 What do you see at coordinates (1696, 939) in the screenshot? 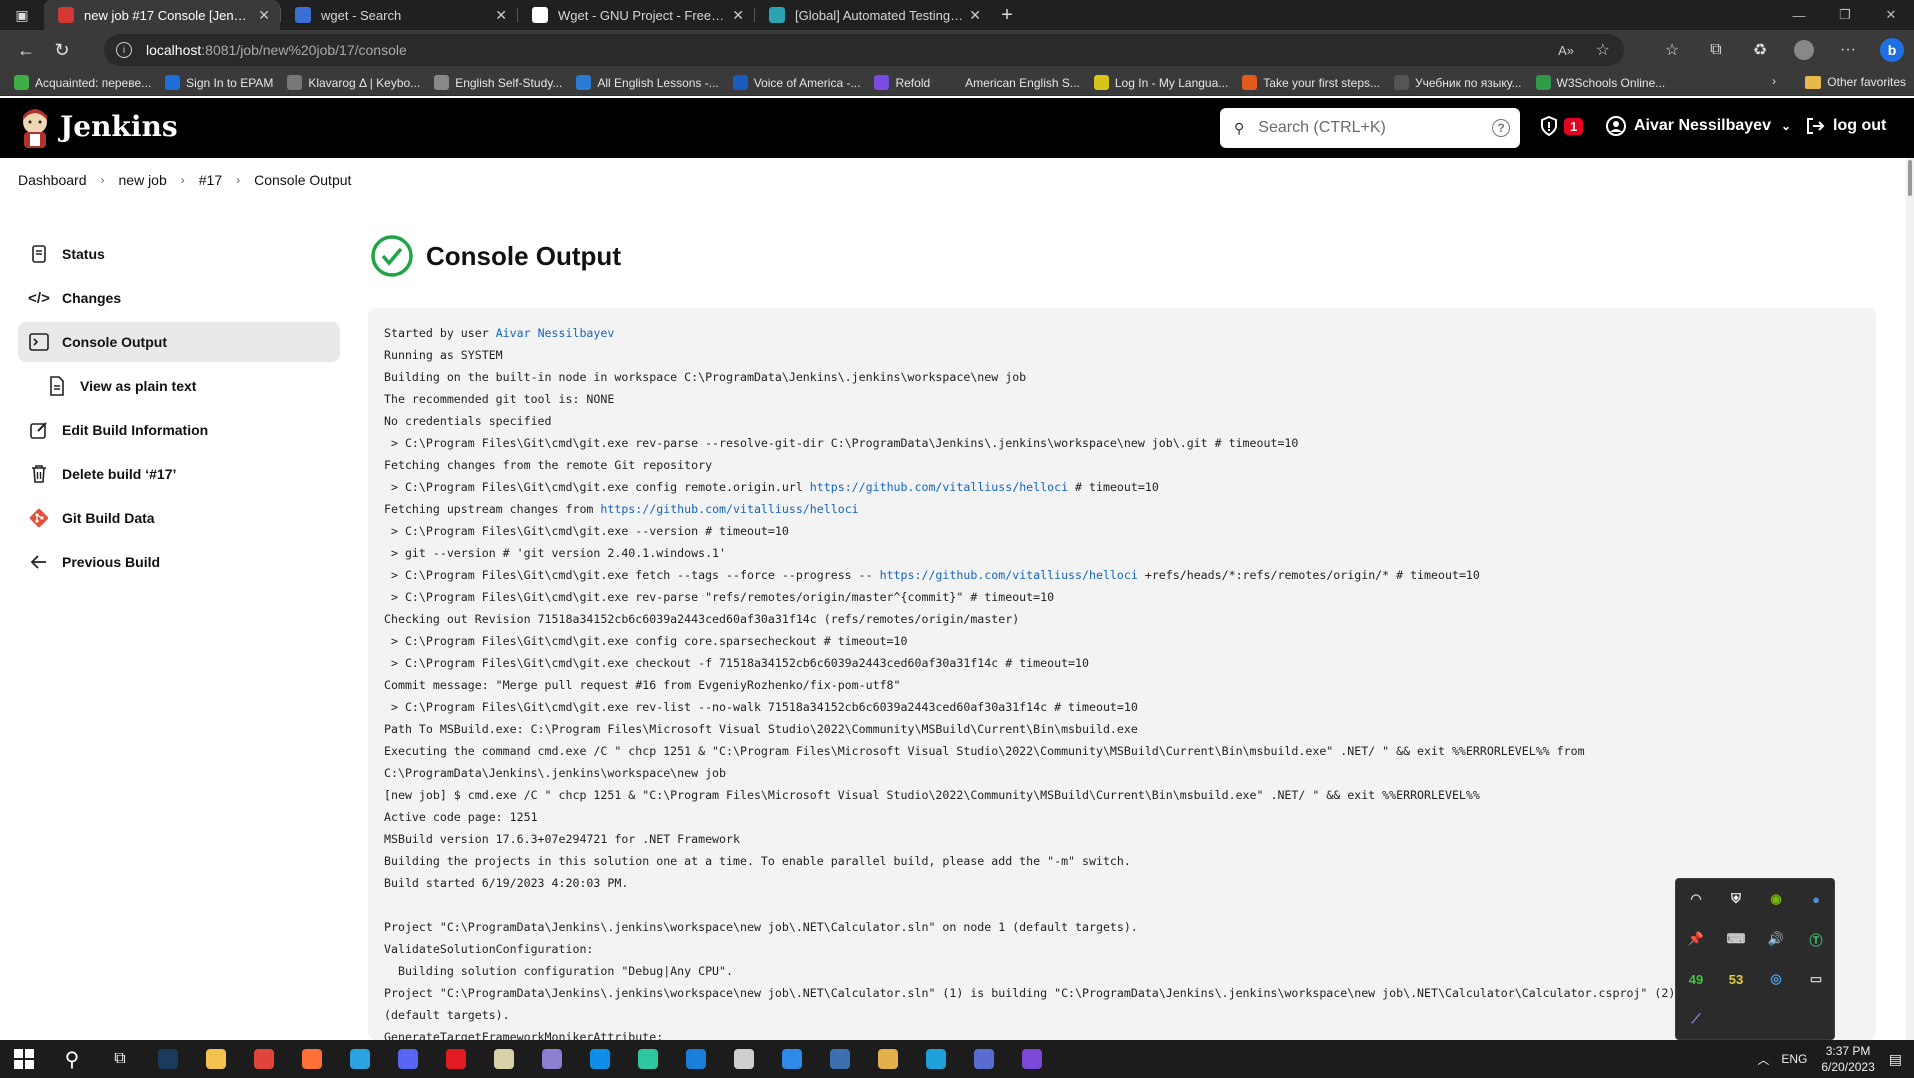
I see `pin-icon: 📌` at bounding box center [1696, 939].